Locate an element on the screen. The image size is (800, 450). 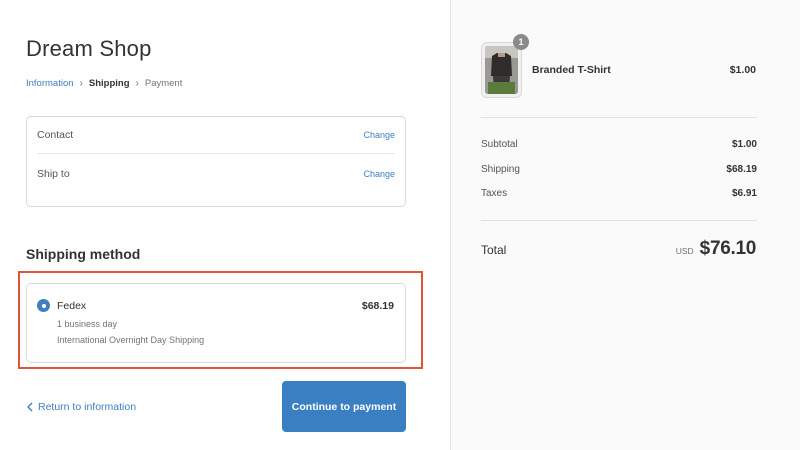
product-thumbnail is located at coordinates (501, 70).